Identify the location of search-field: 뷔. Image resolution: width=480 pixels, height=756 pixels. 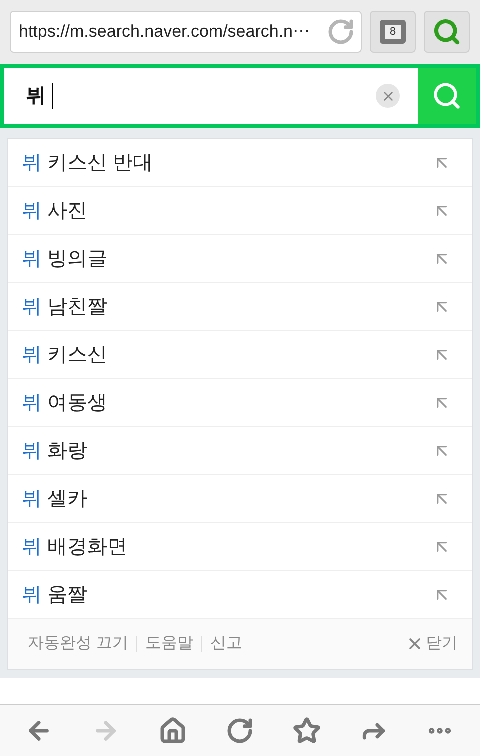
(211, 96).